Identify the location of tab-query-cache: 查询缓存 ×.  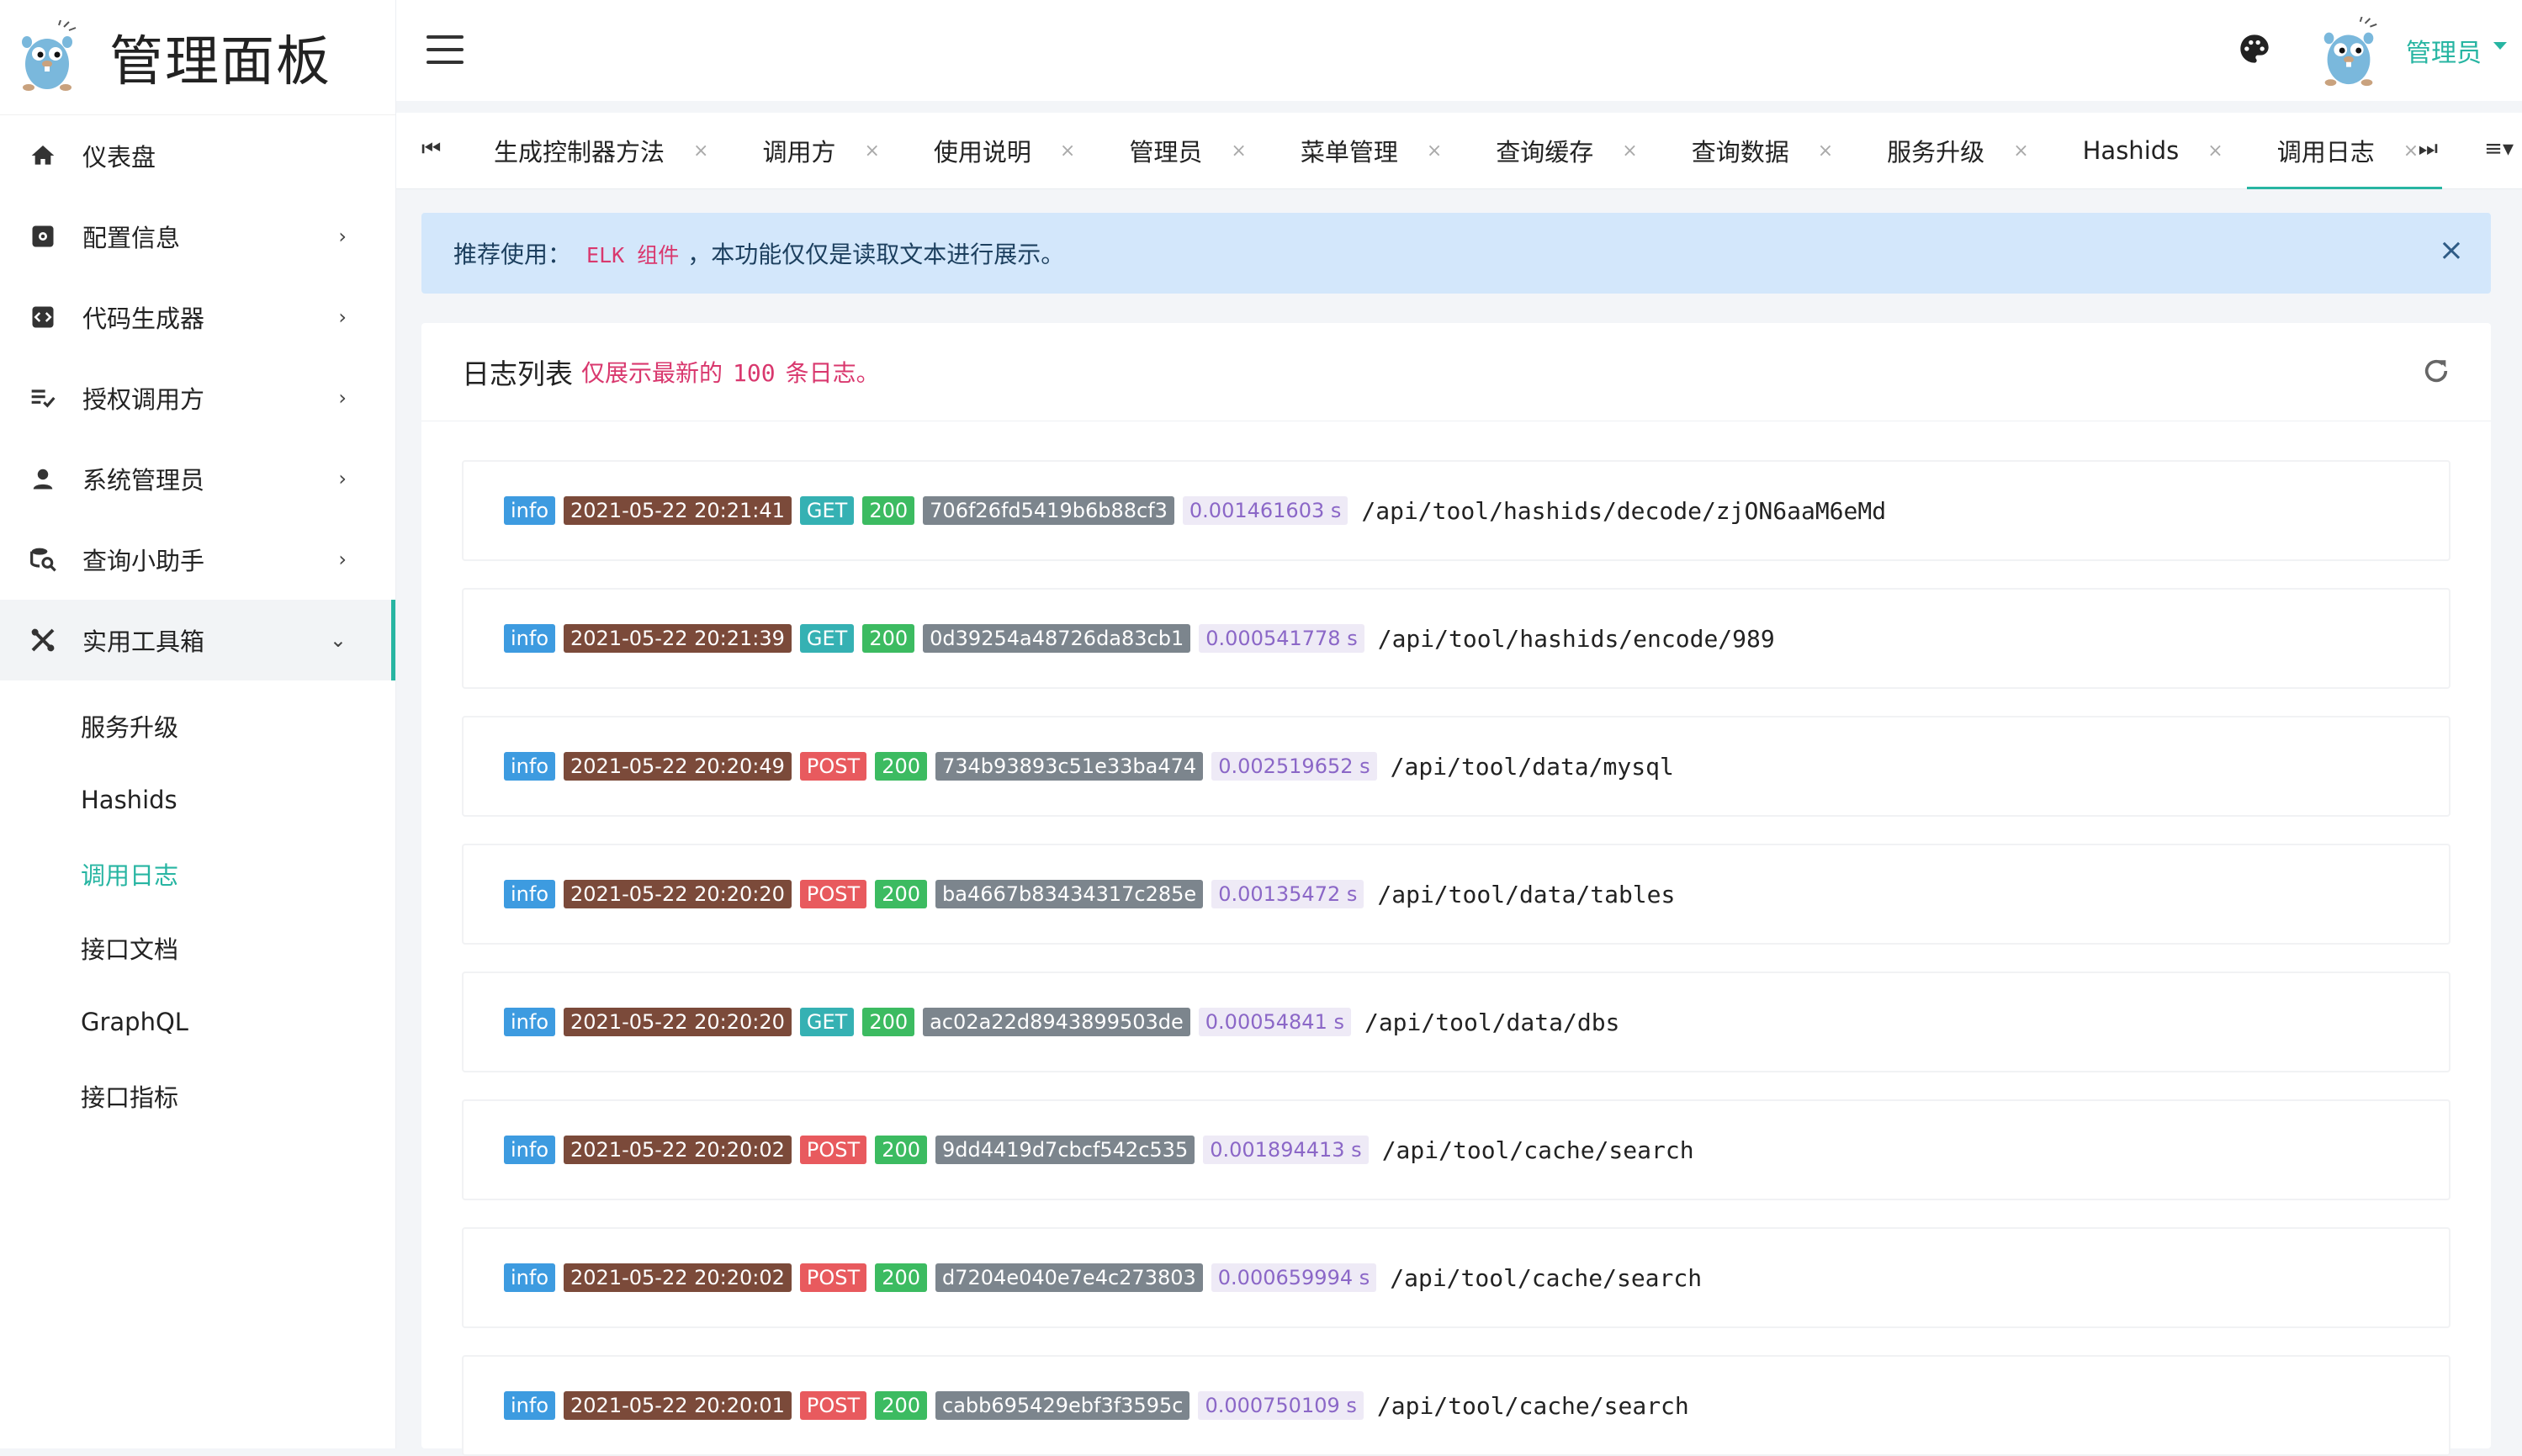
(1563, 150).